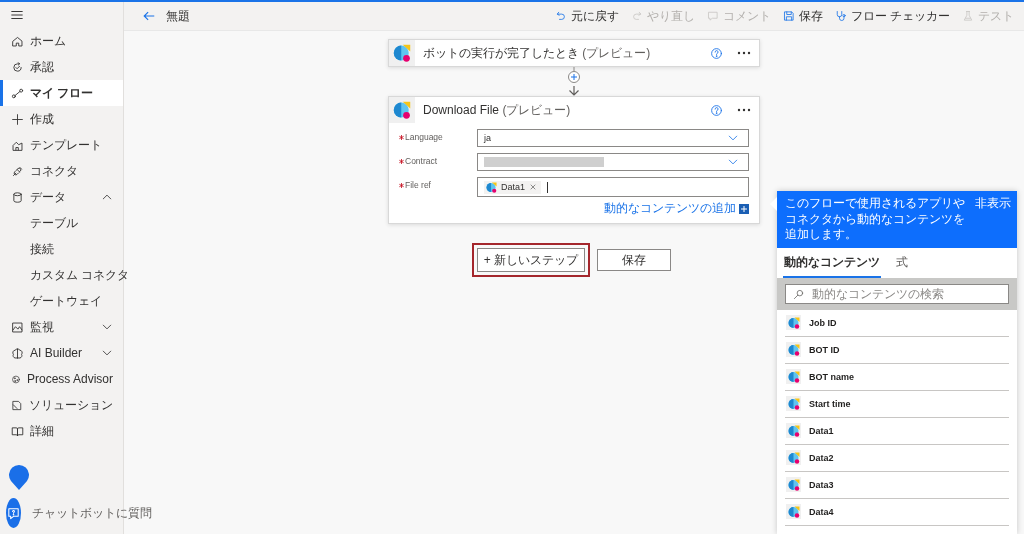  I want to click on stethoscope-icon, so click(840, 16).